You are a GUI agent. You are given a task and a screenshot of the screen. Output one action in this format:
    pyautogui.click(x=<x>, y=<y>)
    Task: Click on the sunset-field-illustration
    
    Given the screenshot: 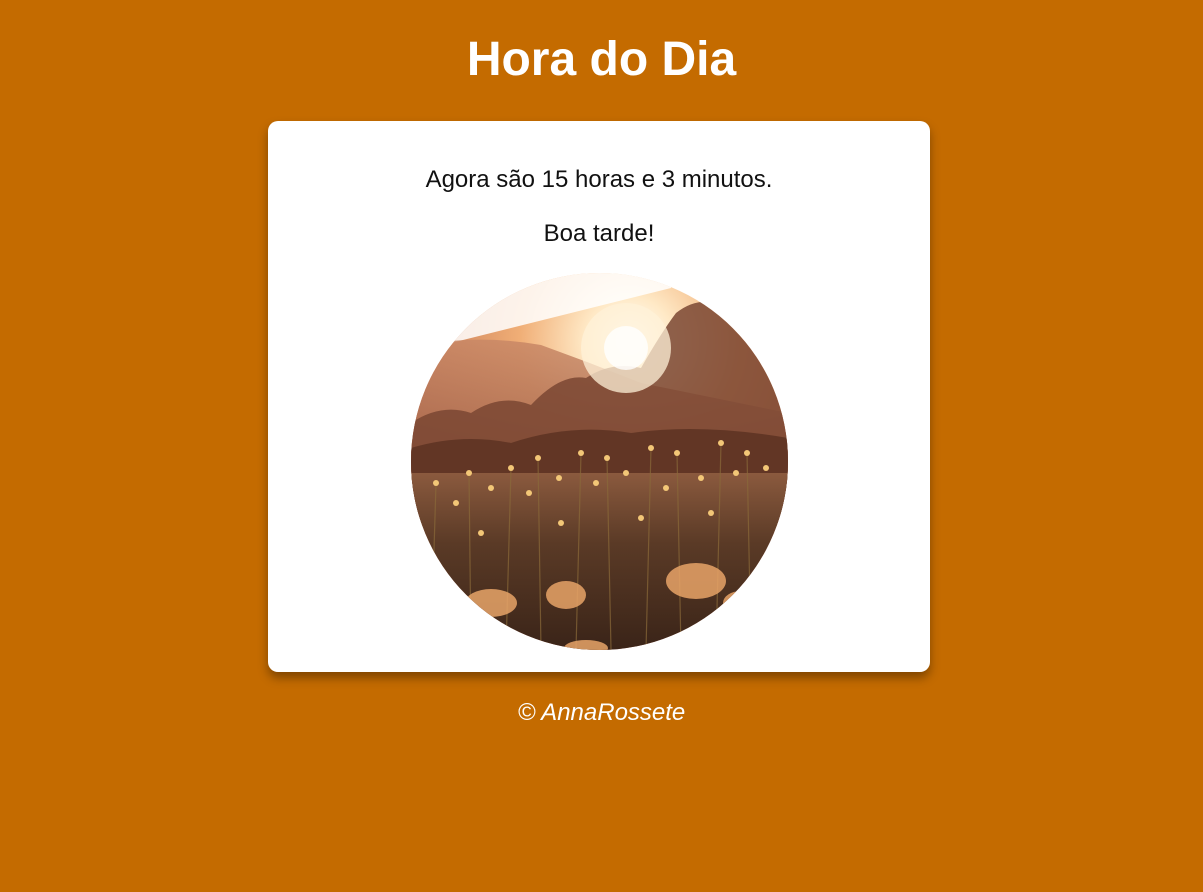 What is the action you would take?
    pyautogui.click(x=599, y=461)
    